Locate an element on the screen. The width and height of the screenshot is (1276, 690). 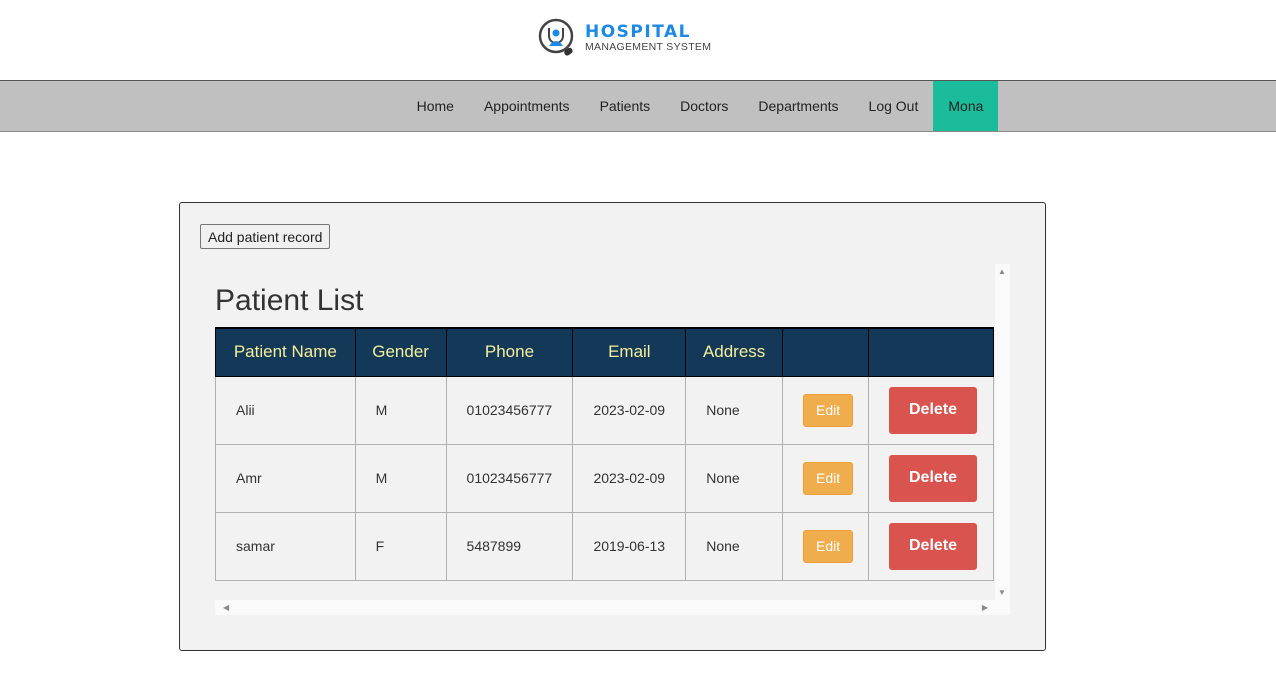
horizontal-scrollbar: ◀ ▶ is located at coordinates (612, 607).